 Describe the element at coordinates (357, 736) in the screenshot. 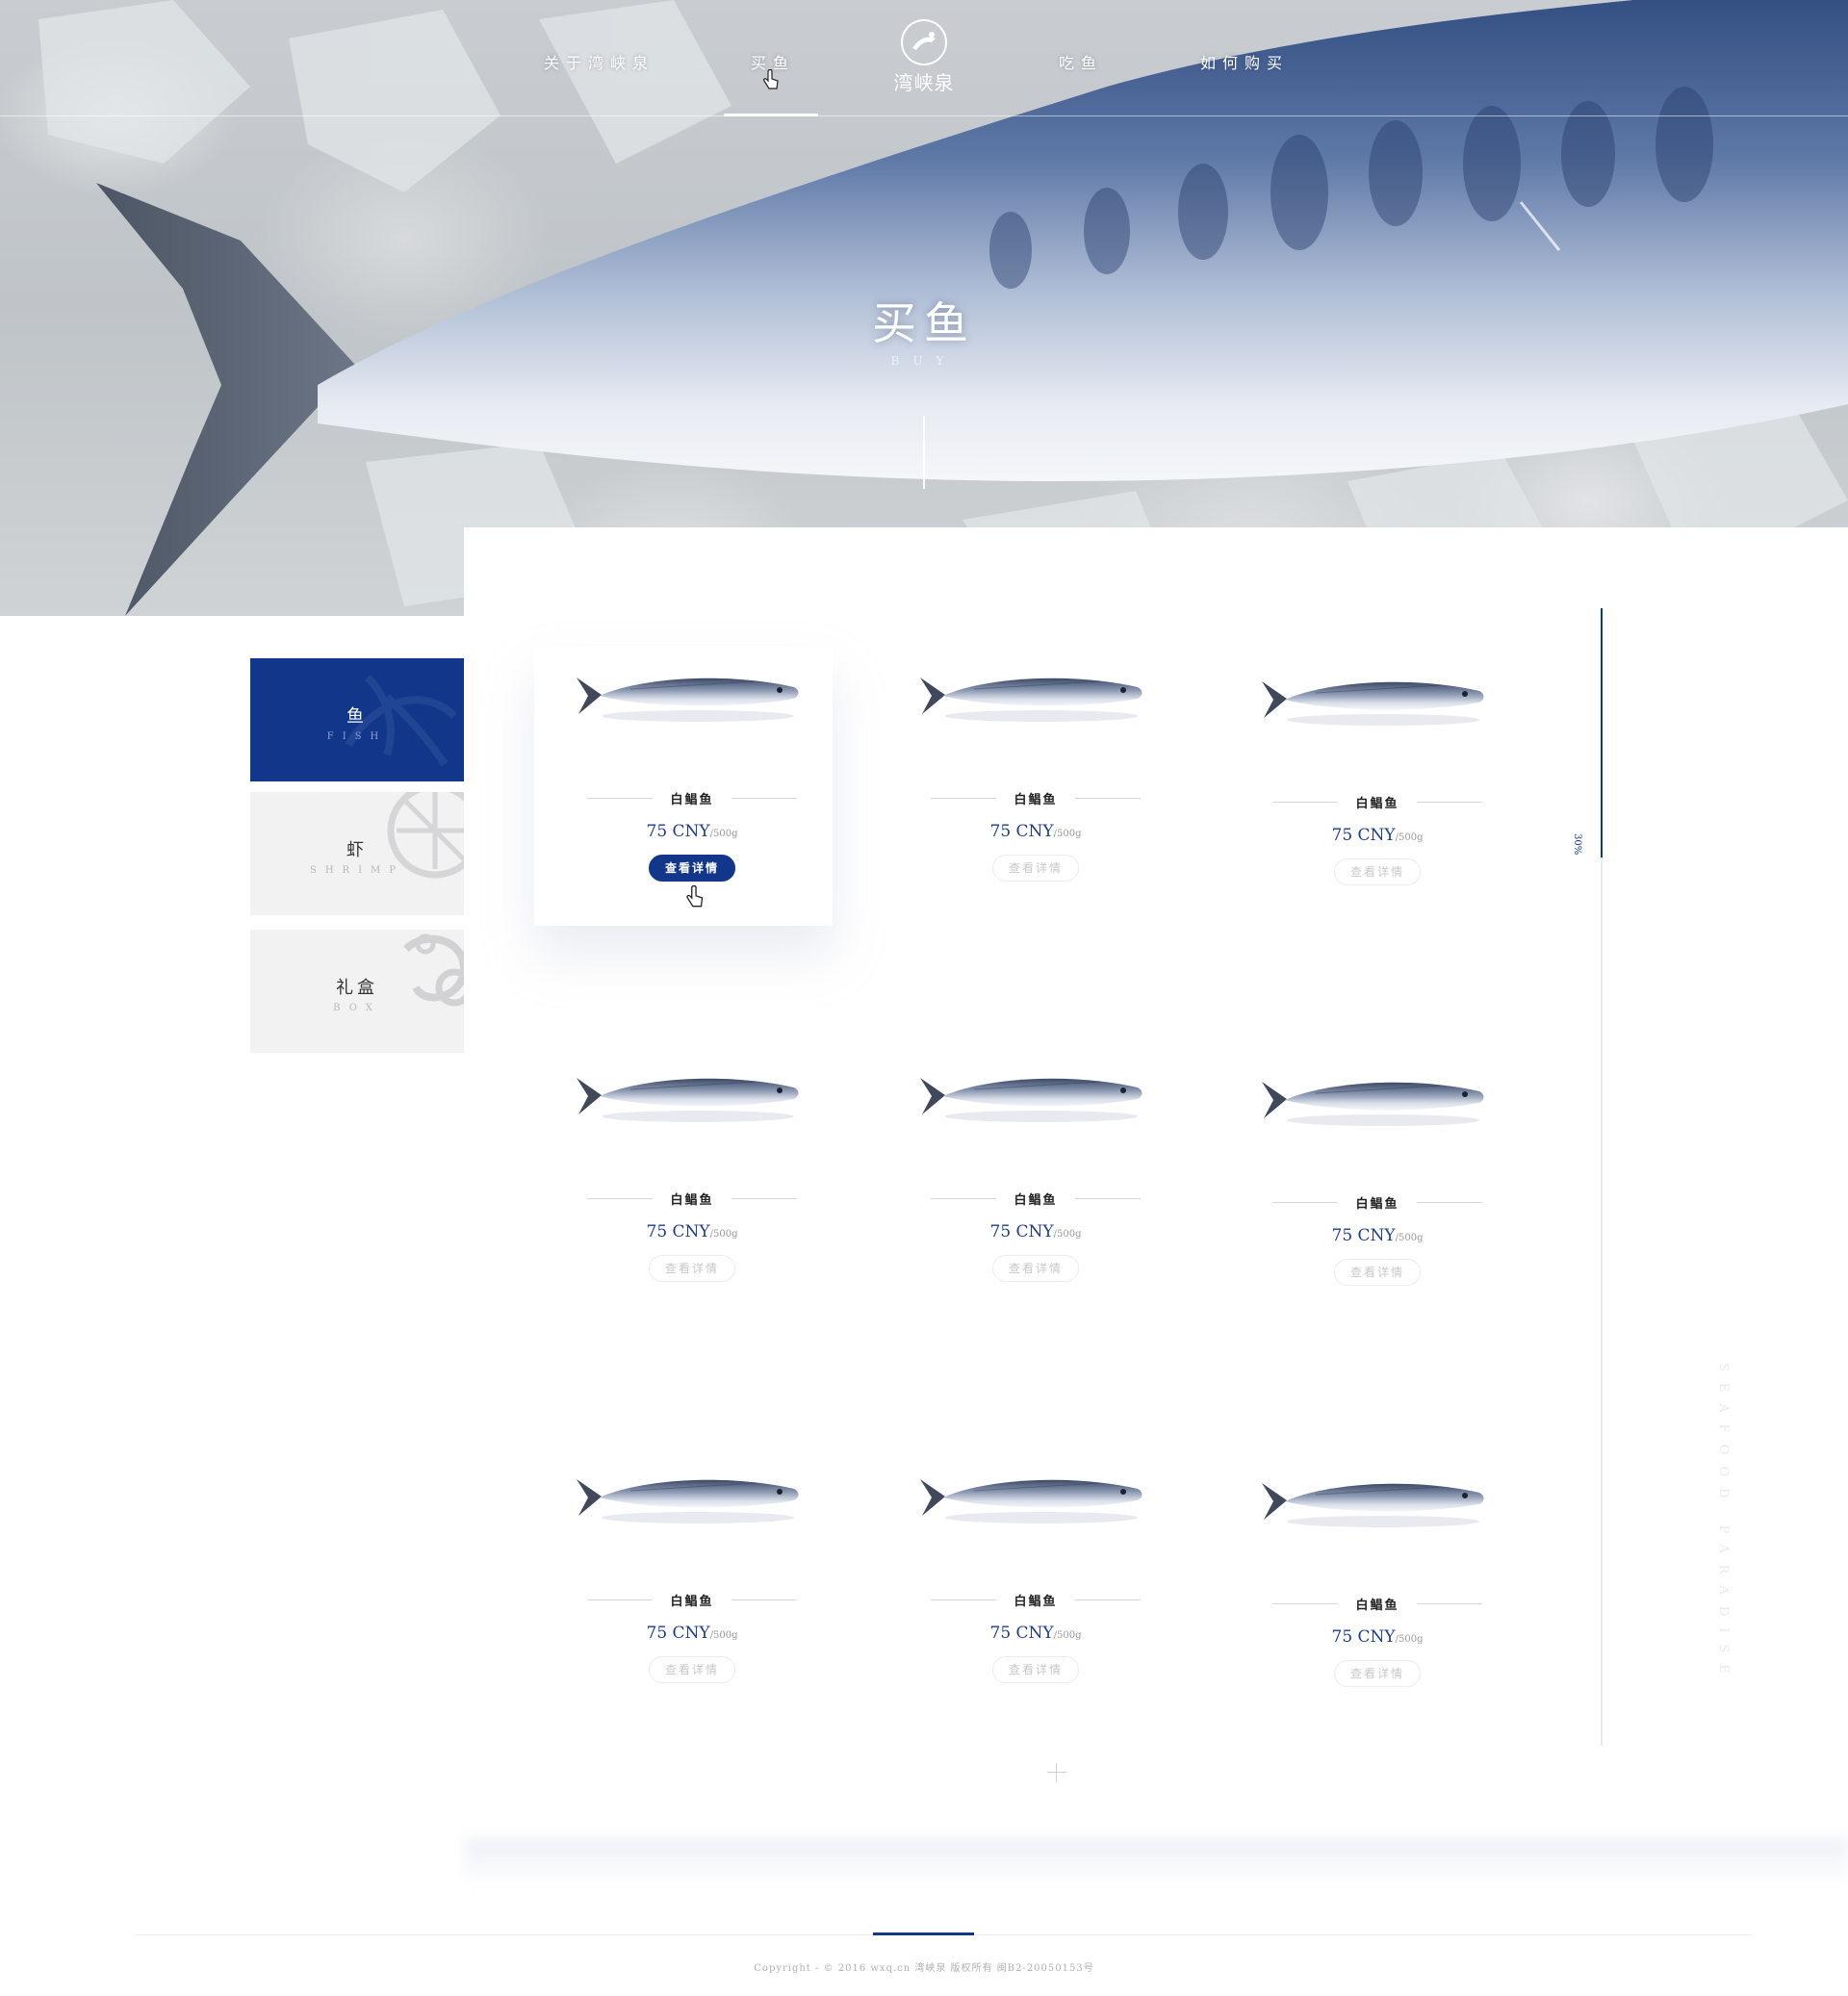

I see `category-label-en: FISH` at that location.